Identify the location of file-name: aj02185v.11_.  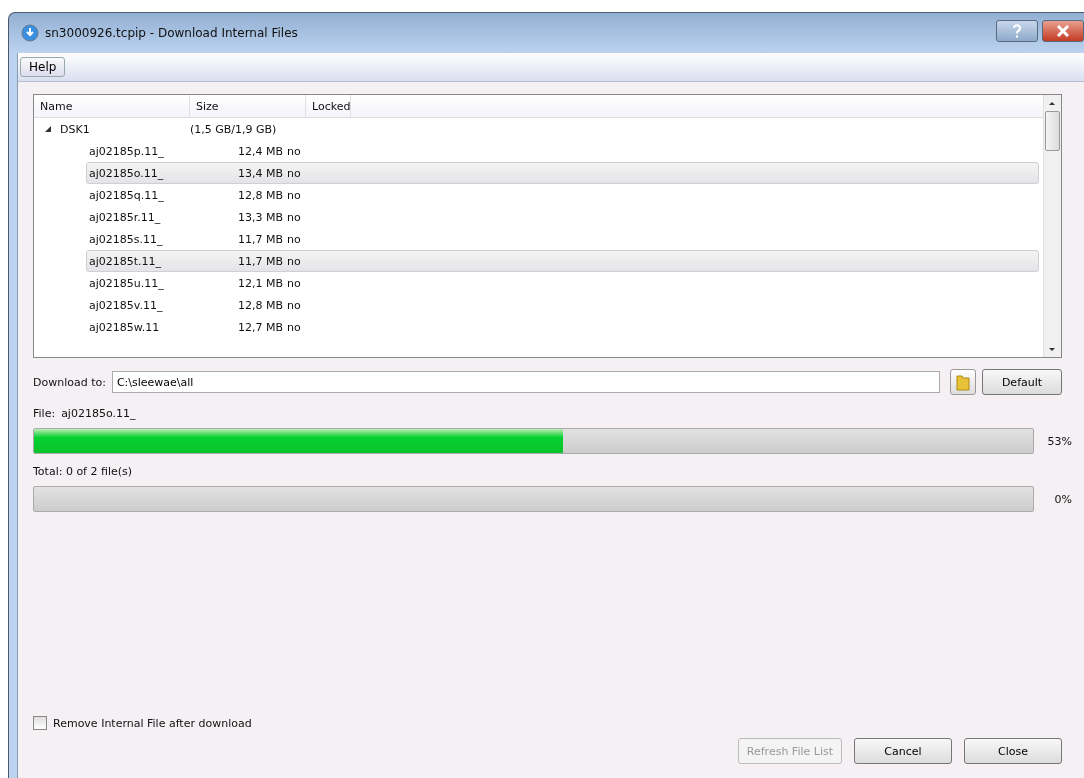
(126, 305).